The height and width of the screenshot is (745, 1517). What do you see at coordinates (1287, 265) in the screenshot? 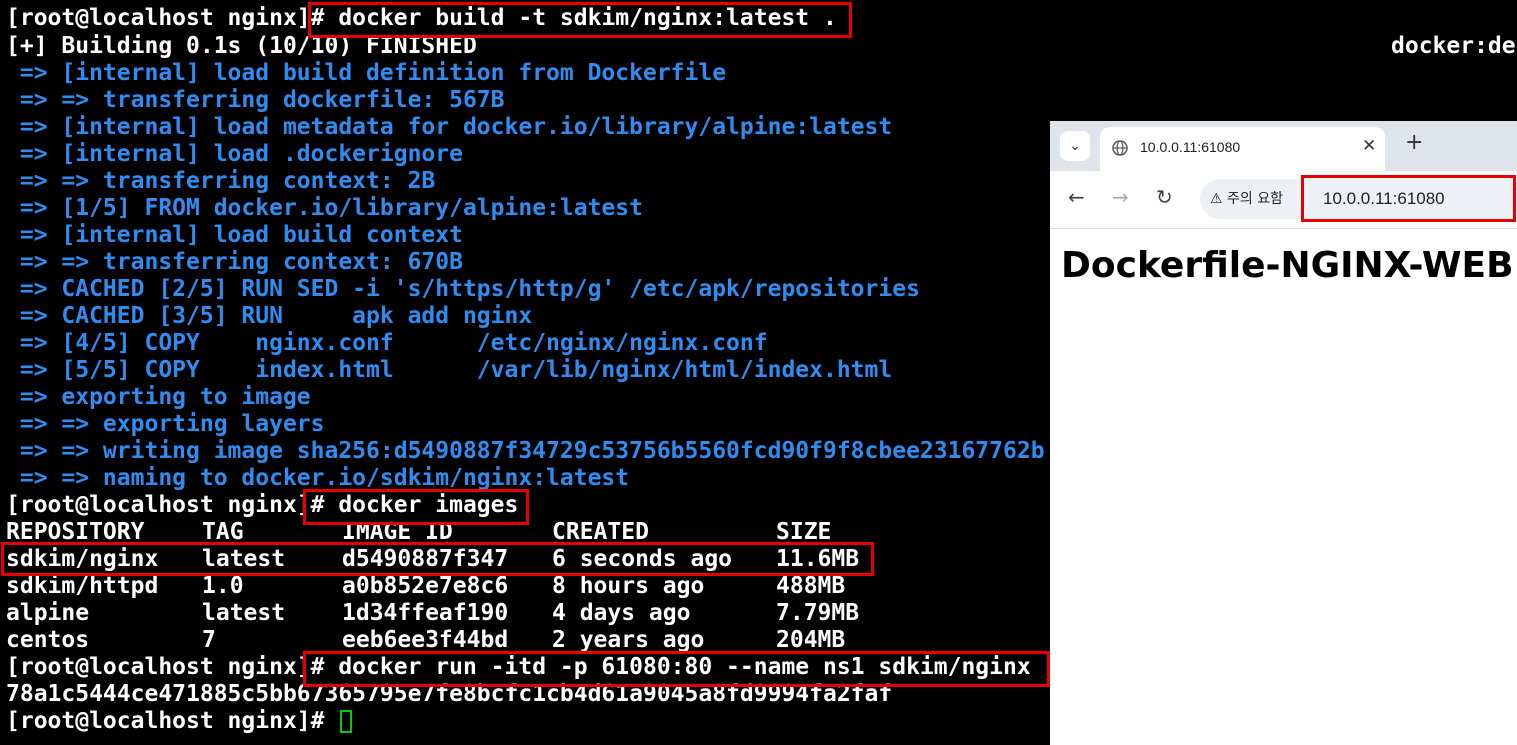
I see `page-heading: Dockerfile-NGINX-WEB` at bounding box center [1287, 265].